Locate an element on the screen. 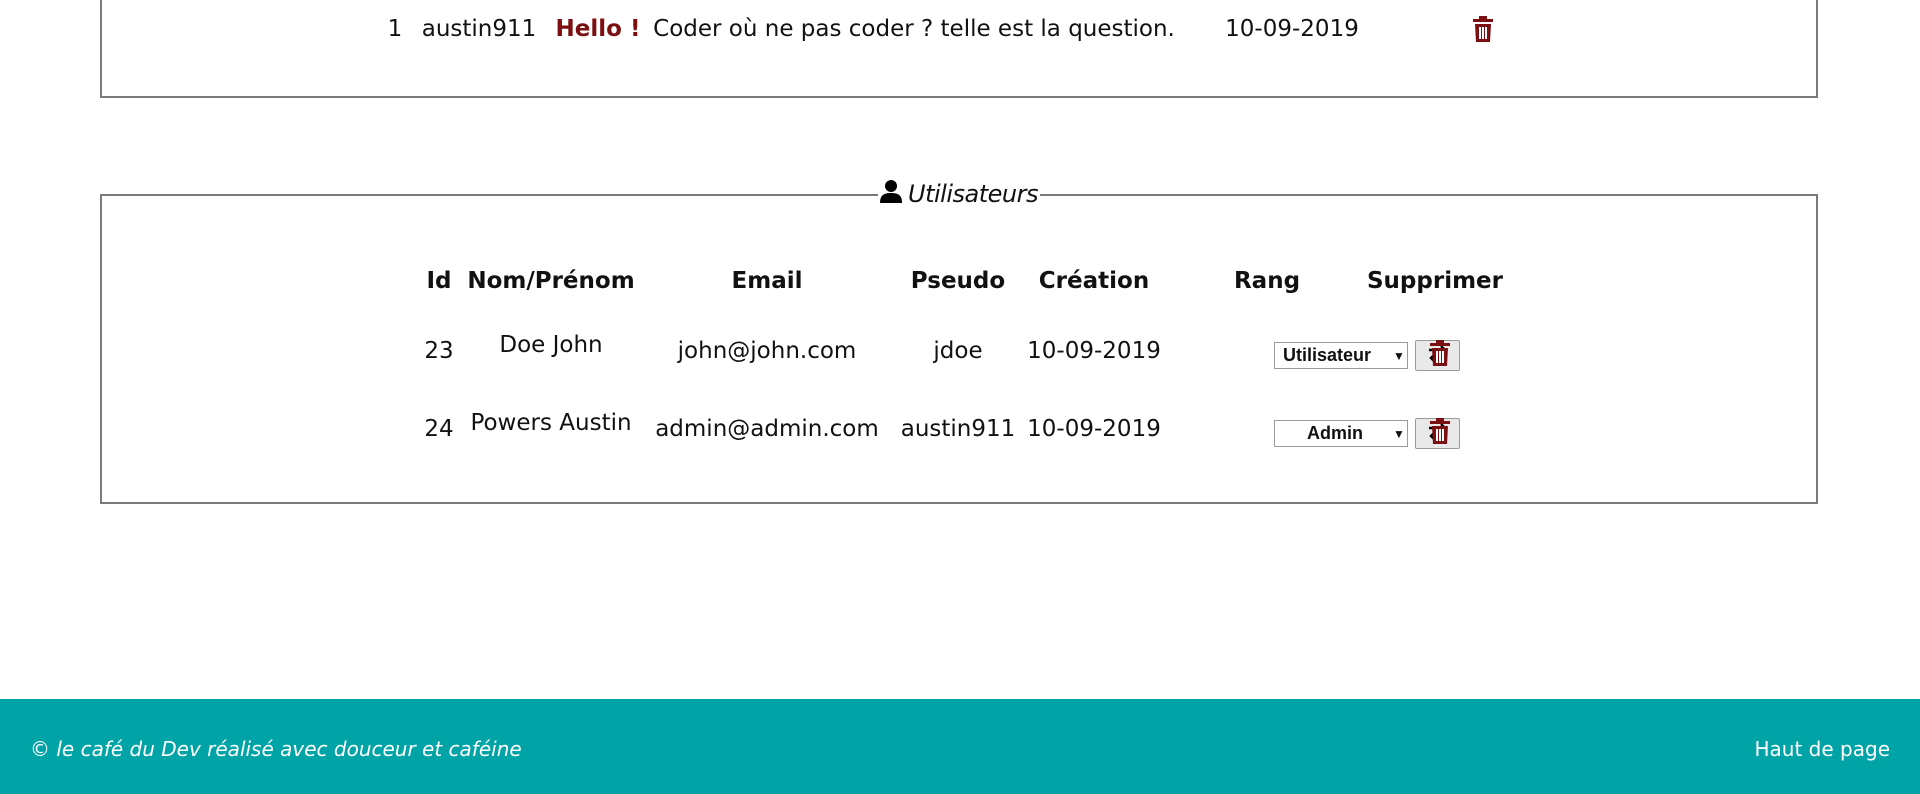 Image resolution: width=1920 pixels, height=794 pixels. message-date: 10-09-2019 is located at coordinates (1292, 29).